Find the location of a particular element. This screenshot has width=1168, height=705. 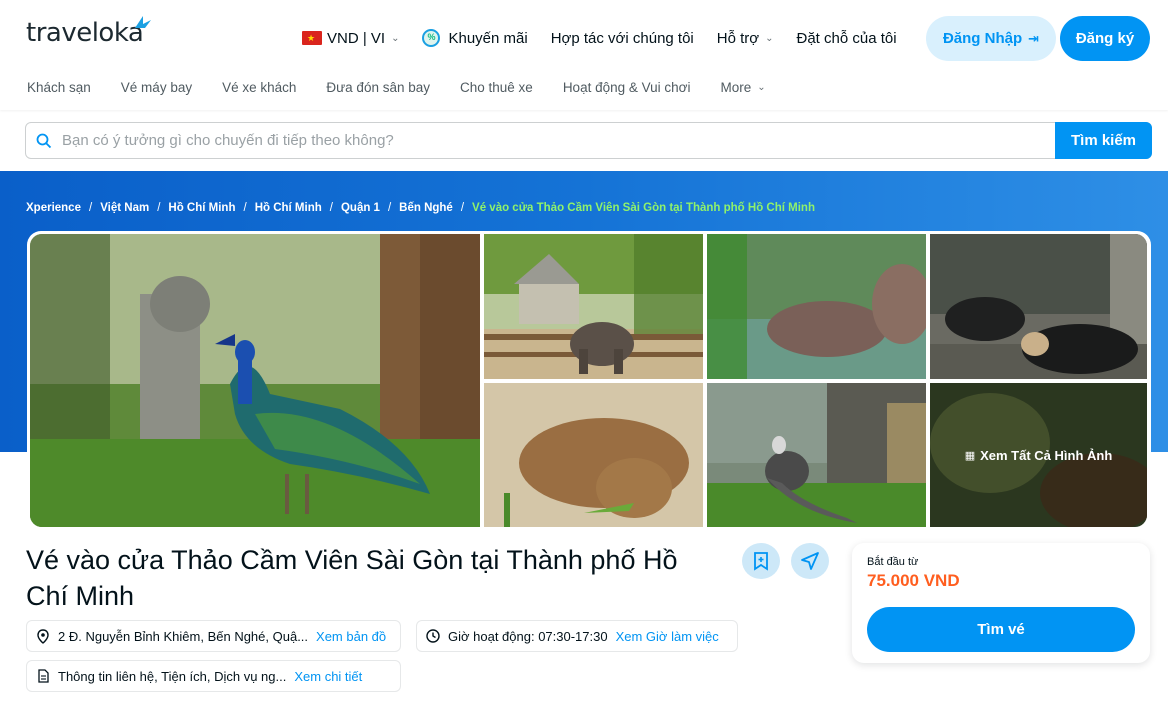

see-all-photos-button: ▦ Xem Tất Cả Hình Ảnh is located at coordinates (1038, 455).